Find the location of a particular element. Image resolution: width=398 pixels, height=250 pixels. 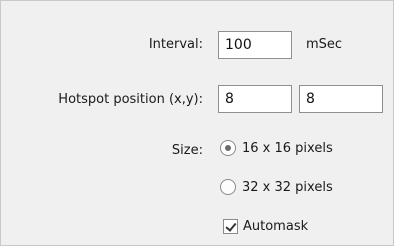

size-label: Size: is located at coordinates (187, 150).